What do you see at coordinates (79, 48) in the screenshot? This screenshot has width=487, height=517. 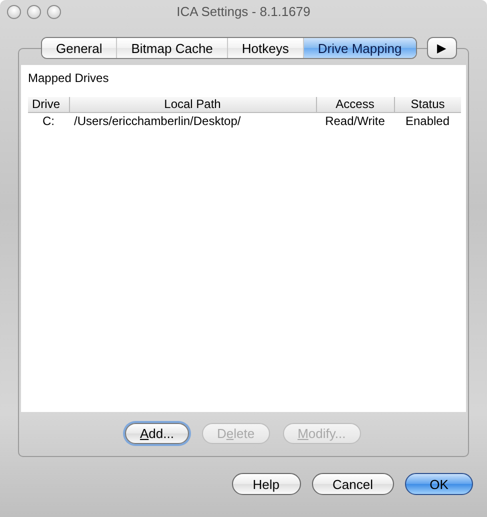 I see `tab: General` at bounding box center [79, 48].